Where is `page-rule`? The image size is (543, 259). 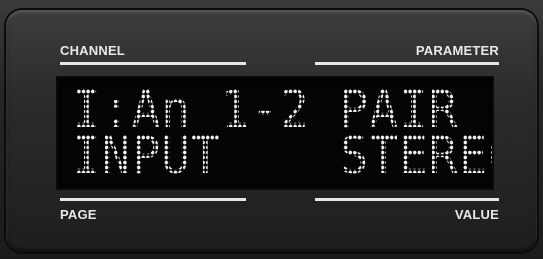 page-rule is located at coordinates (153, 199).